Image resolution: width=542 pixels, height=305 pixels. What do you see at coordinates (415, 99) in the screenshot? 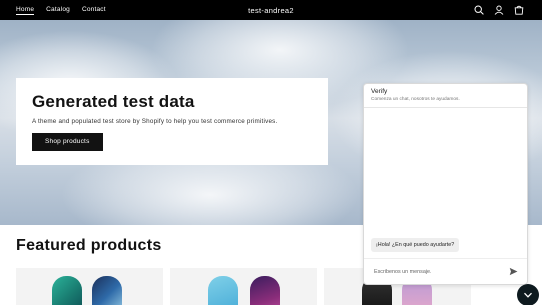
I see `chat-subtitle: Comenza un chat, nosotros te ayudamos.` at bounding box center [415, 99].